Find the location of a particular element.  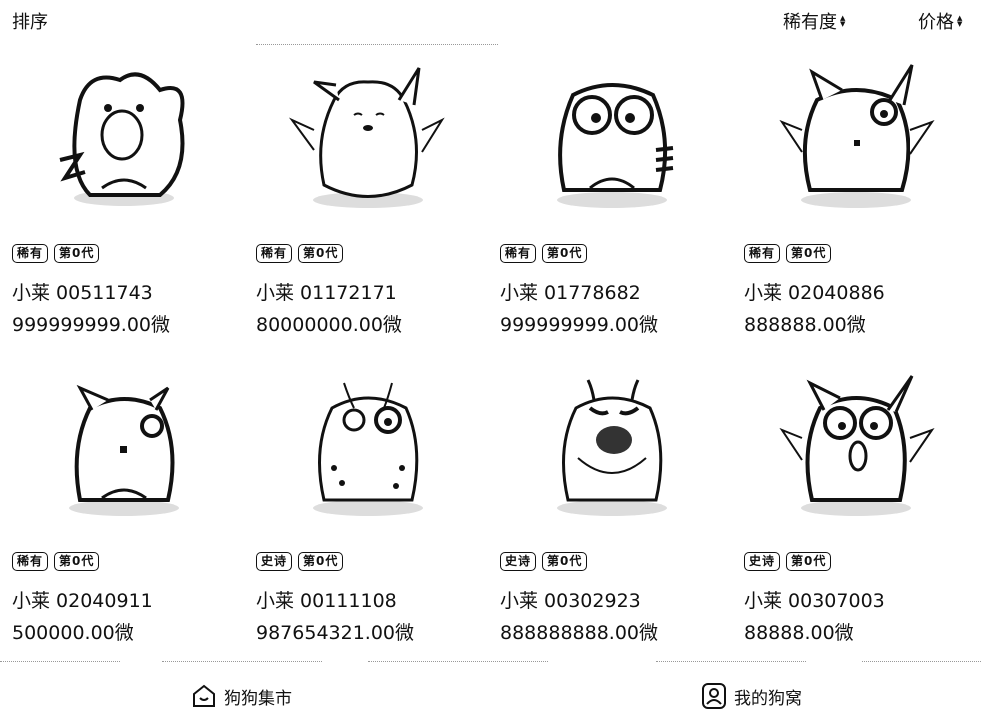

dog-name: 小莱 00111108 is located at coordinates (326, 601).